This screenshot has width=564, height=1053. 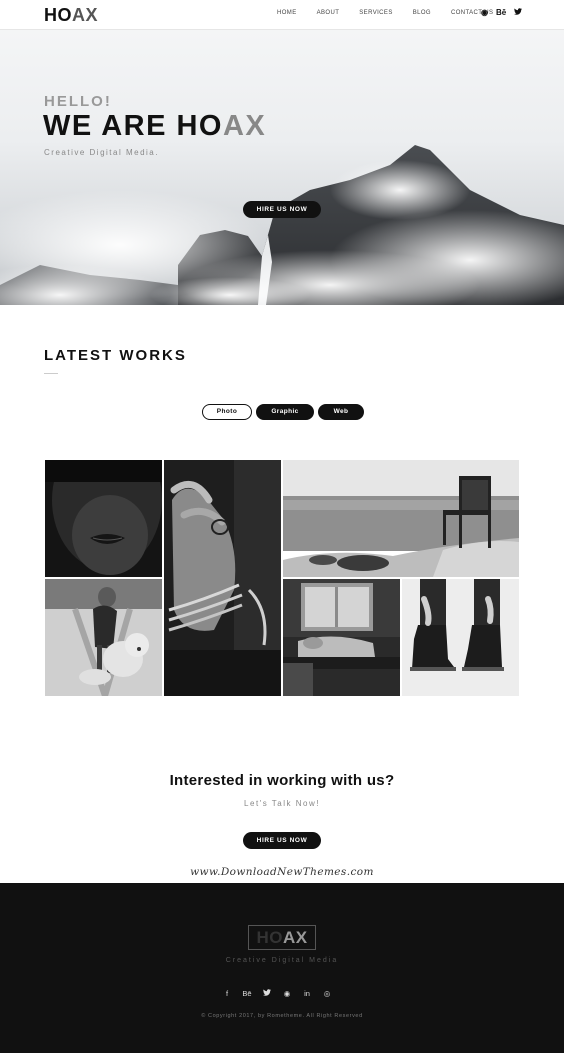 I want to click on site-watermark: www.DownloadNewThemes.com, so click(x=282, y=872).